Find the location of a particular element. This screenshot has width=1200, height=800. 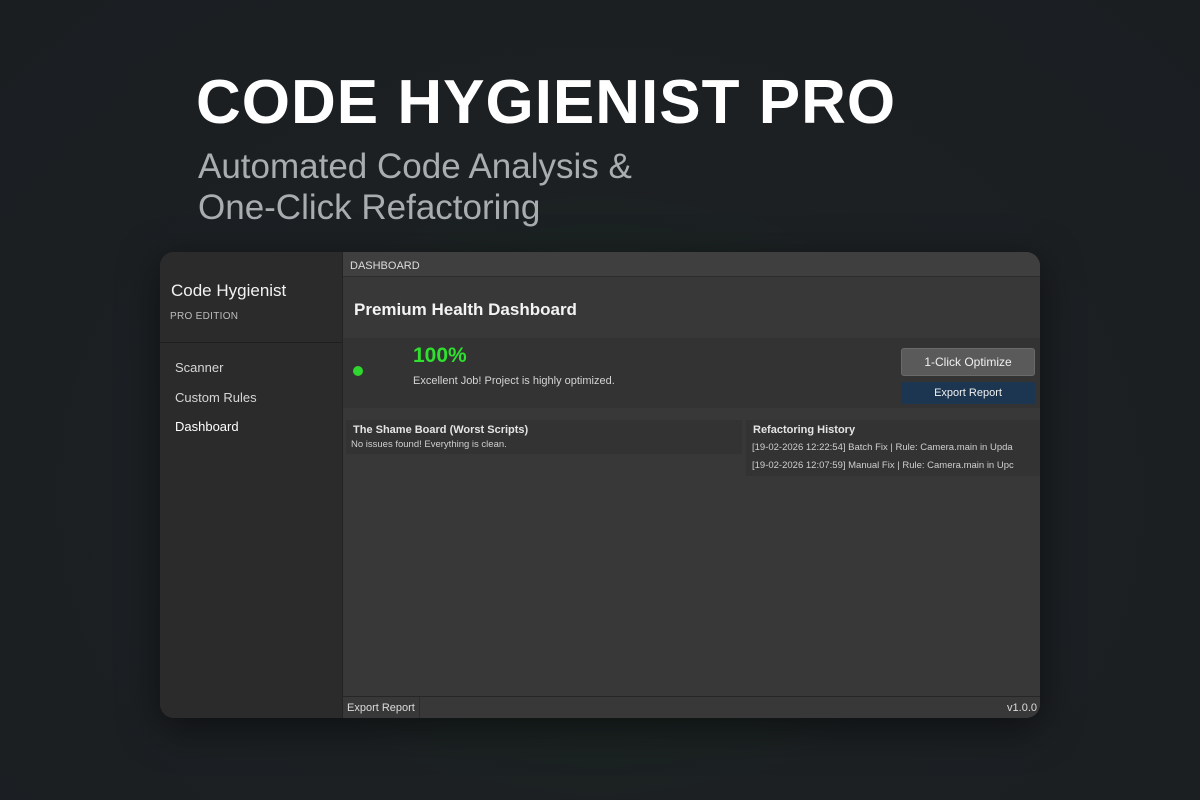

hero-title: CODE HYGIENIST PRO is located at coordinates (546, 102).